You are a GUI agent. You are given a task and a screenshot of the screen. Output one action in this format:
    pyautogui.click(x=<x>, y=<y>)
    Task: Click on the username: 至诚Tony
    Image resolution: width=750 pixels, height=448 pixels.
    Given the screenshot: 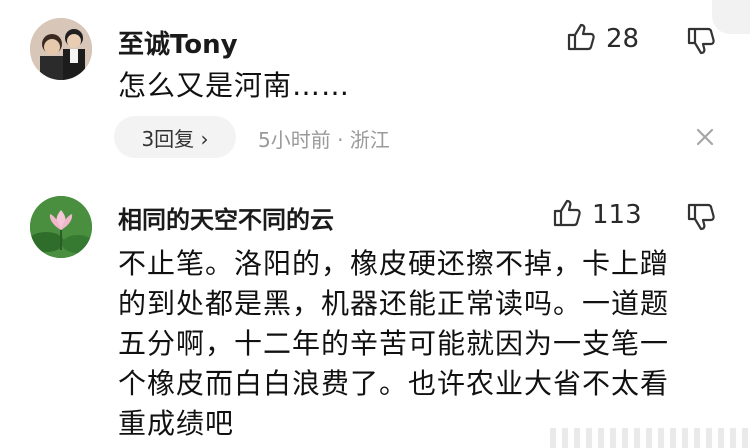 What is the action you would take?
    pyautogui.click(x=178, y=42)
    